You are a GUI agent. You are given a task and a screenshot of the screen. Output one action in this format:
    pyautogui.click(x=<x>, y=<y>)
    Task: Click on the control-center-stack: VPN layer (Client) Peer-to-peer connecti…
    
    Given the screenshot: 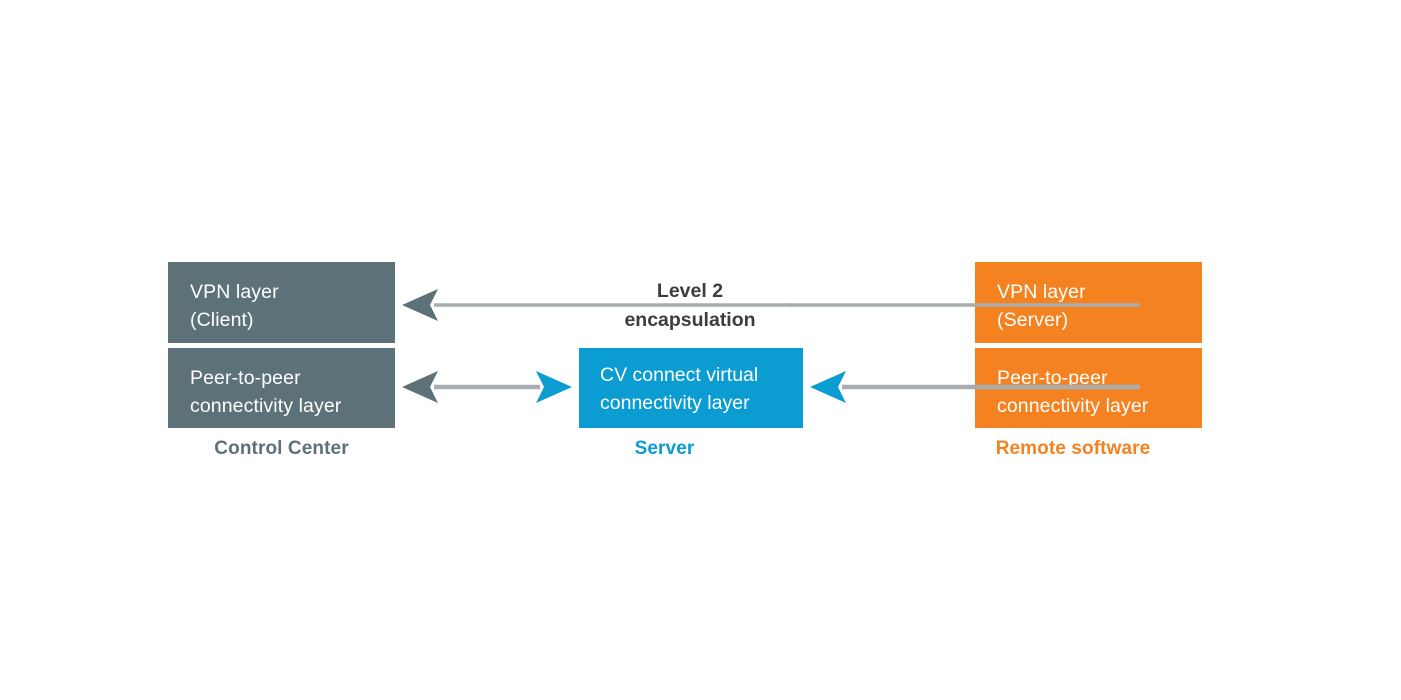 What is the action you would take?
    pyautogui.click(x=281, y=345)
    